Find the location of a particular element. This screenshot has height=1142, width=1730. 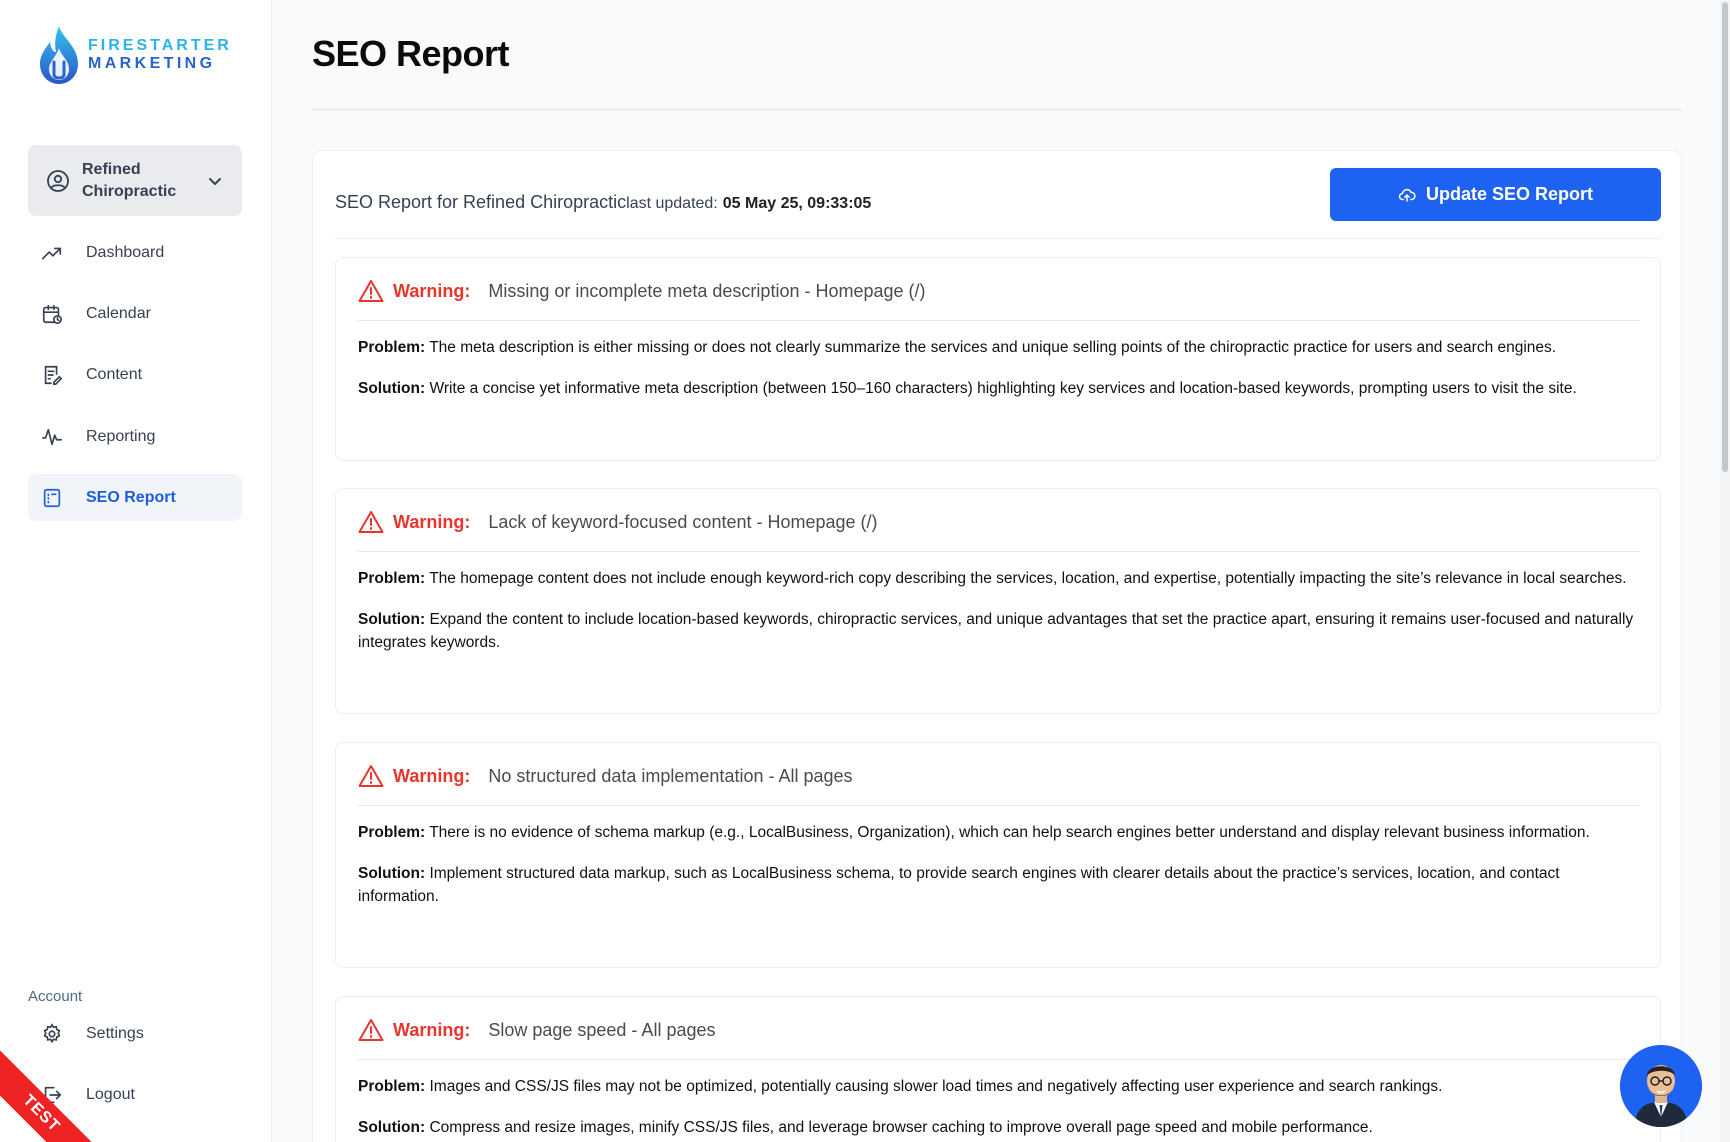

client-selector: Refined Chiropractic is located at coordinates (135, 180).